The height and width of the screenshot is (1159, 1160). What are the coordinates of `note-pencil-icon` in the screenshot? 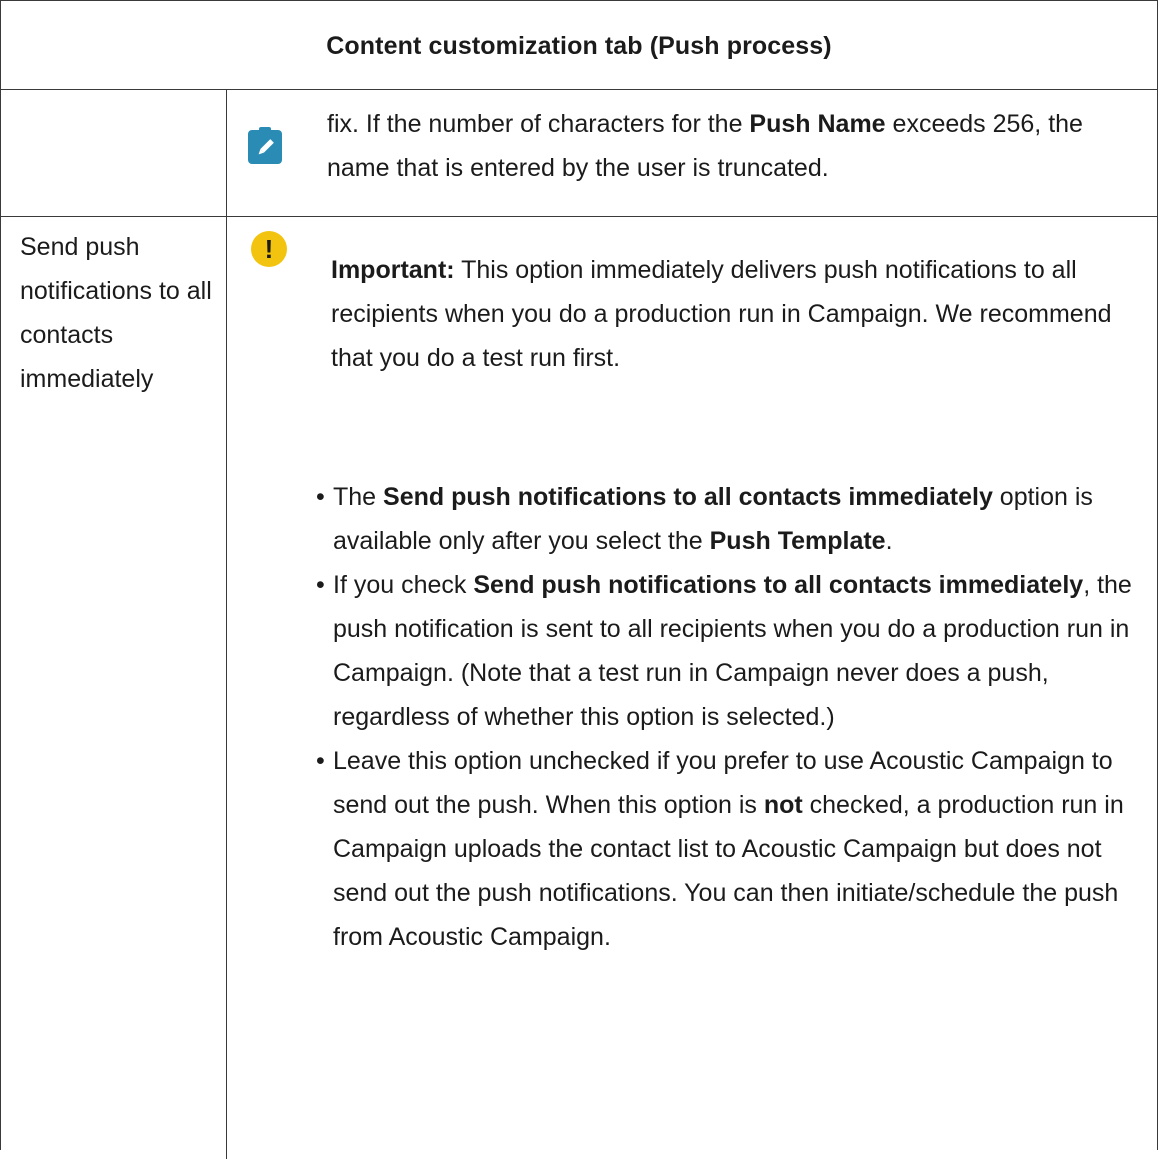 It's located at (265, 145).